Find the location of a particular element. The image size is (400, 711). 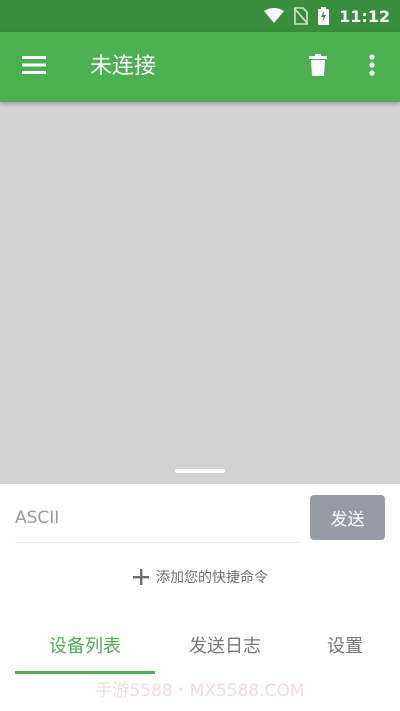

delete-button is located at coordinates (318, 67).